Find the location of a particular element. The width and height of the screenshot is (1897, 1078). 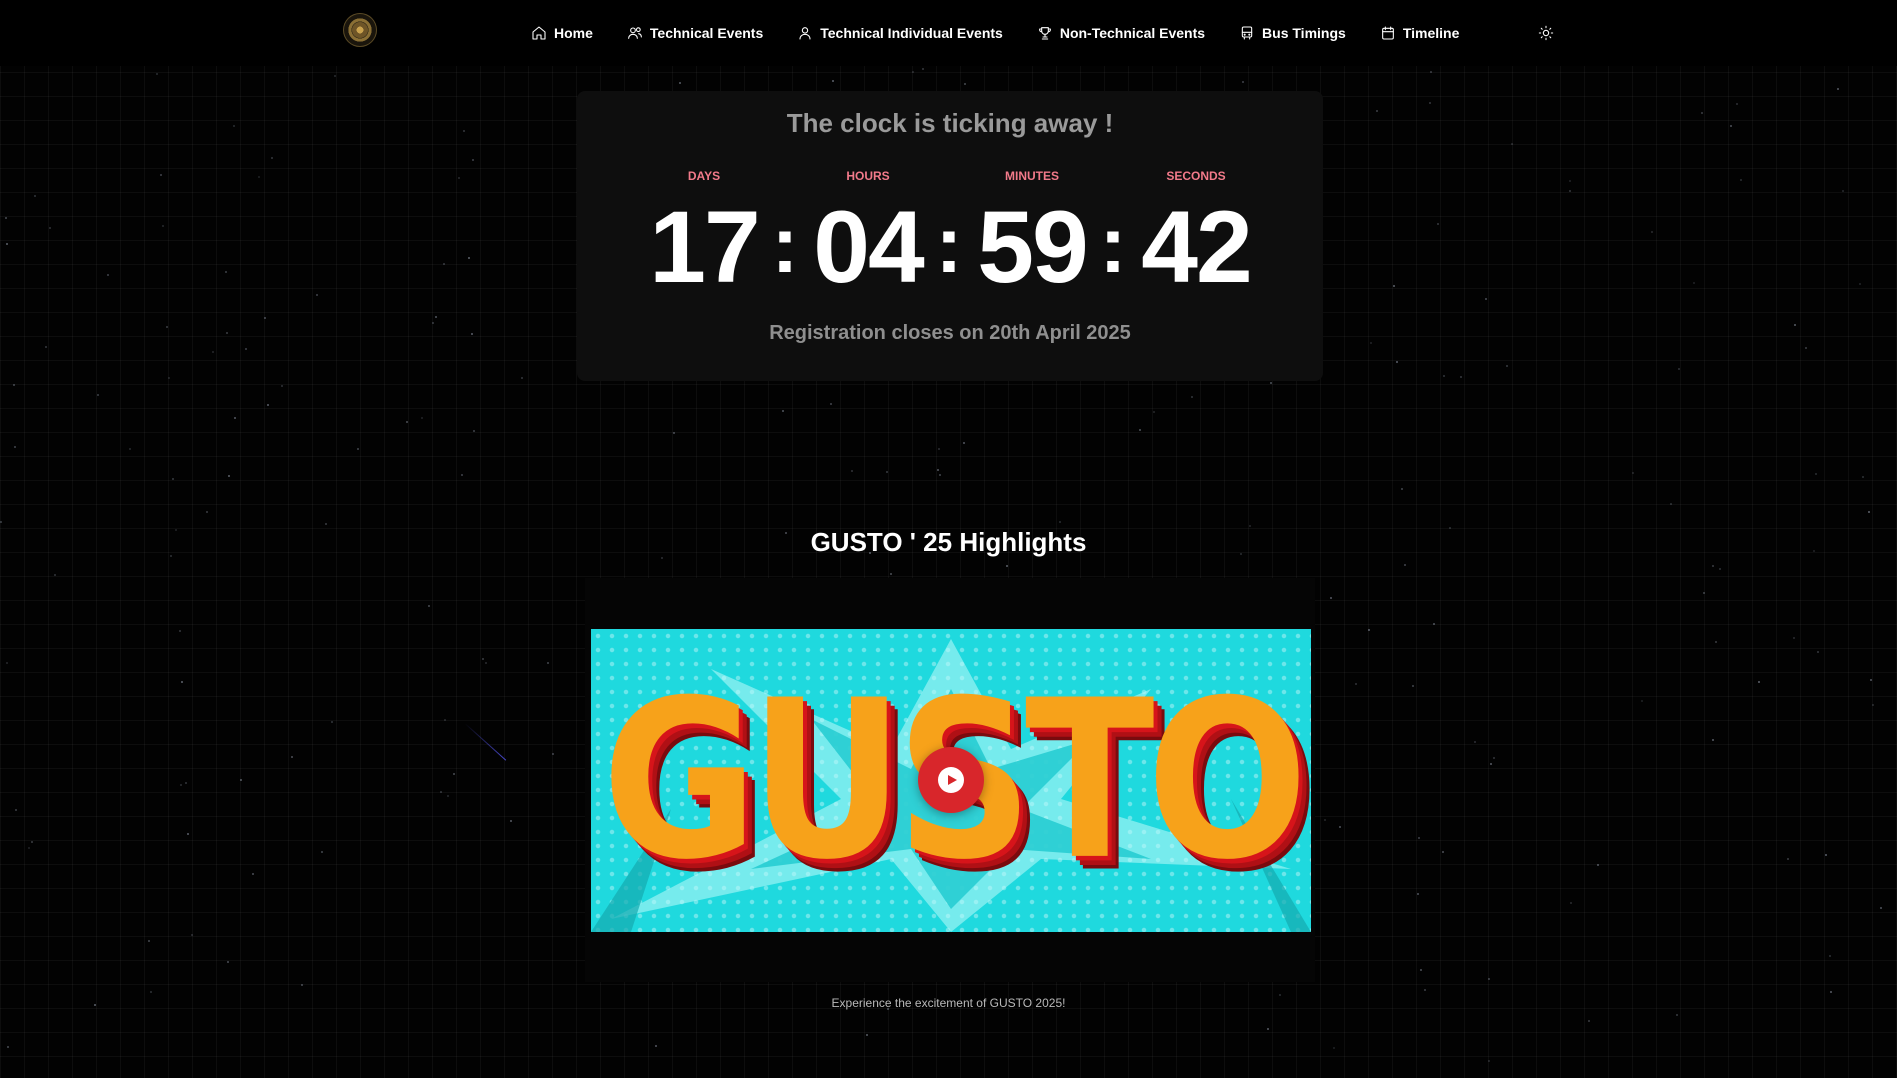

users-icon is located at coordinates (635, 33).